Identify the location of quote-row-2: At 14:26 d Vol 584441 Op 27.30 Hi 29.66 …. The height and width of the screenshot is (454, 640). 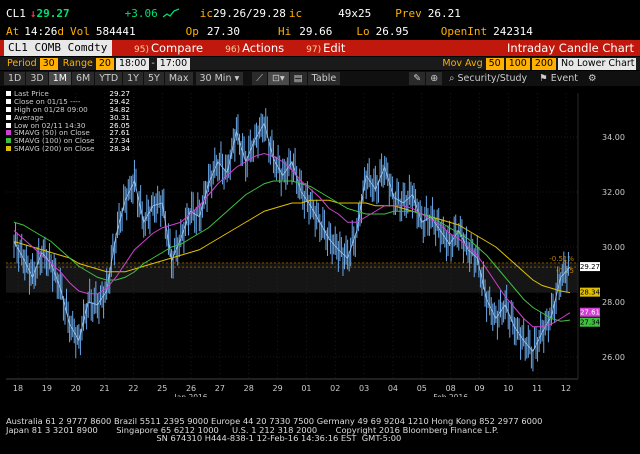
(320, 31).